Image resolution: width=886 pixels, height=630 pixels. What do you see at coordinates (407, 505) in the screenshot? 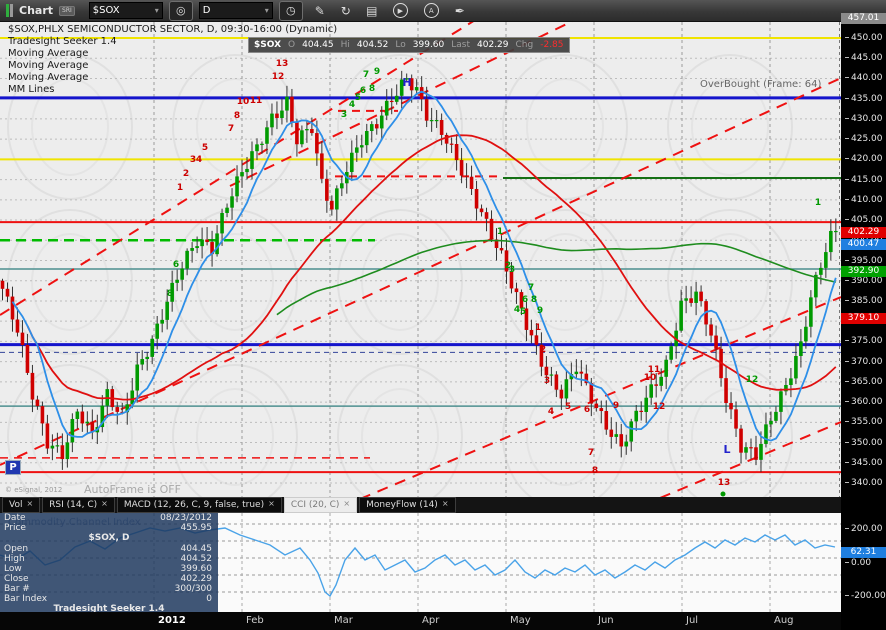
I see `indicator-tab-moneyflow: MoneyFlow (14) ×` at bounding box center [407, 505].